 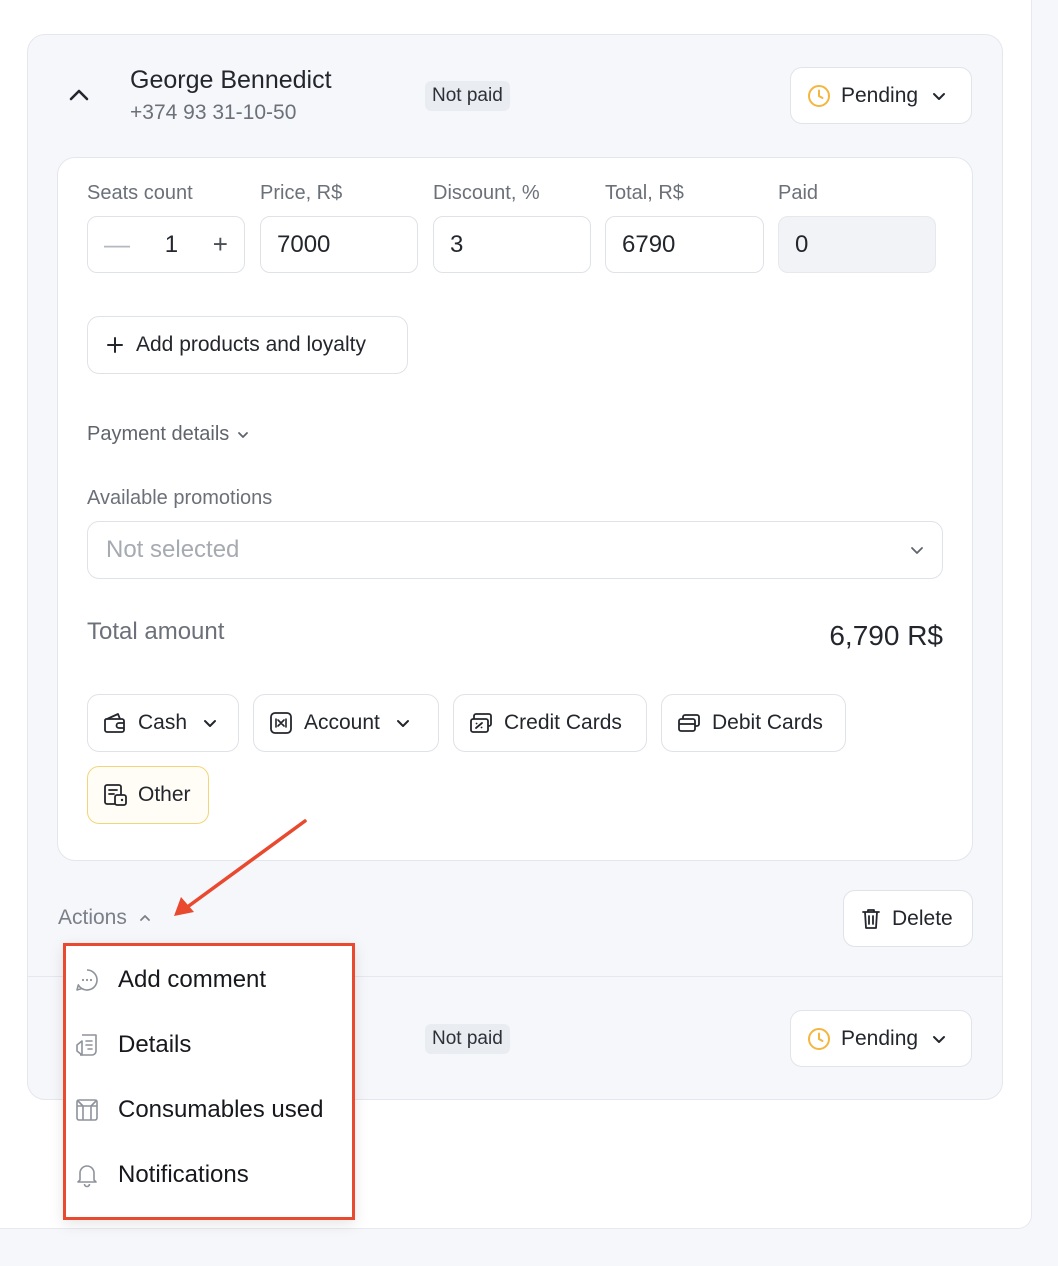 I want to click on cash-button: Cash, so click(x=163, y=723).